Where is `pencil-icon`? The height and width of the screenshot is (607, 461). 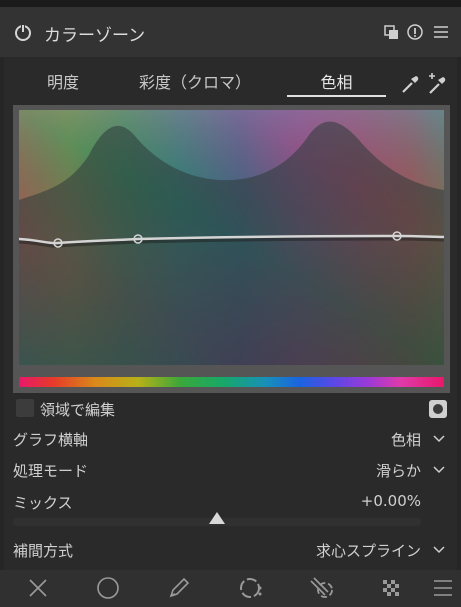 pencil-icon is located at coordinates (179, 588).